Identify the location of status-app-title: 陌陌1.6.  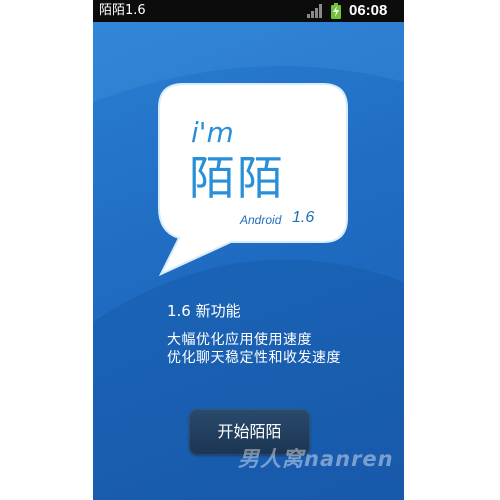
(122, 10).